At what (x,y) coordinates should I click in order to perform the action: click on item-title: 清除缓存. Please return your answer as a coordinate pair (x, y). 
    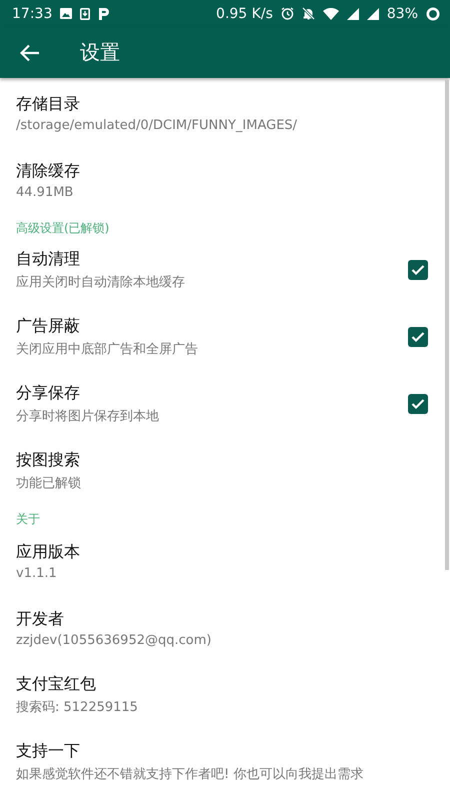
    Looking at the image, I should click on (48, 171).